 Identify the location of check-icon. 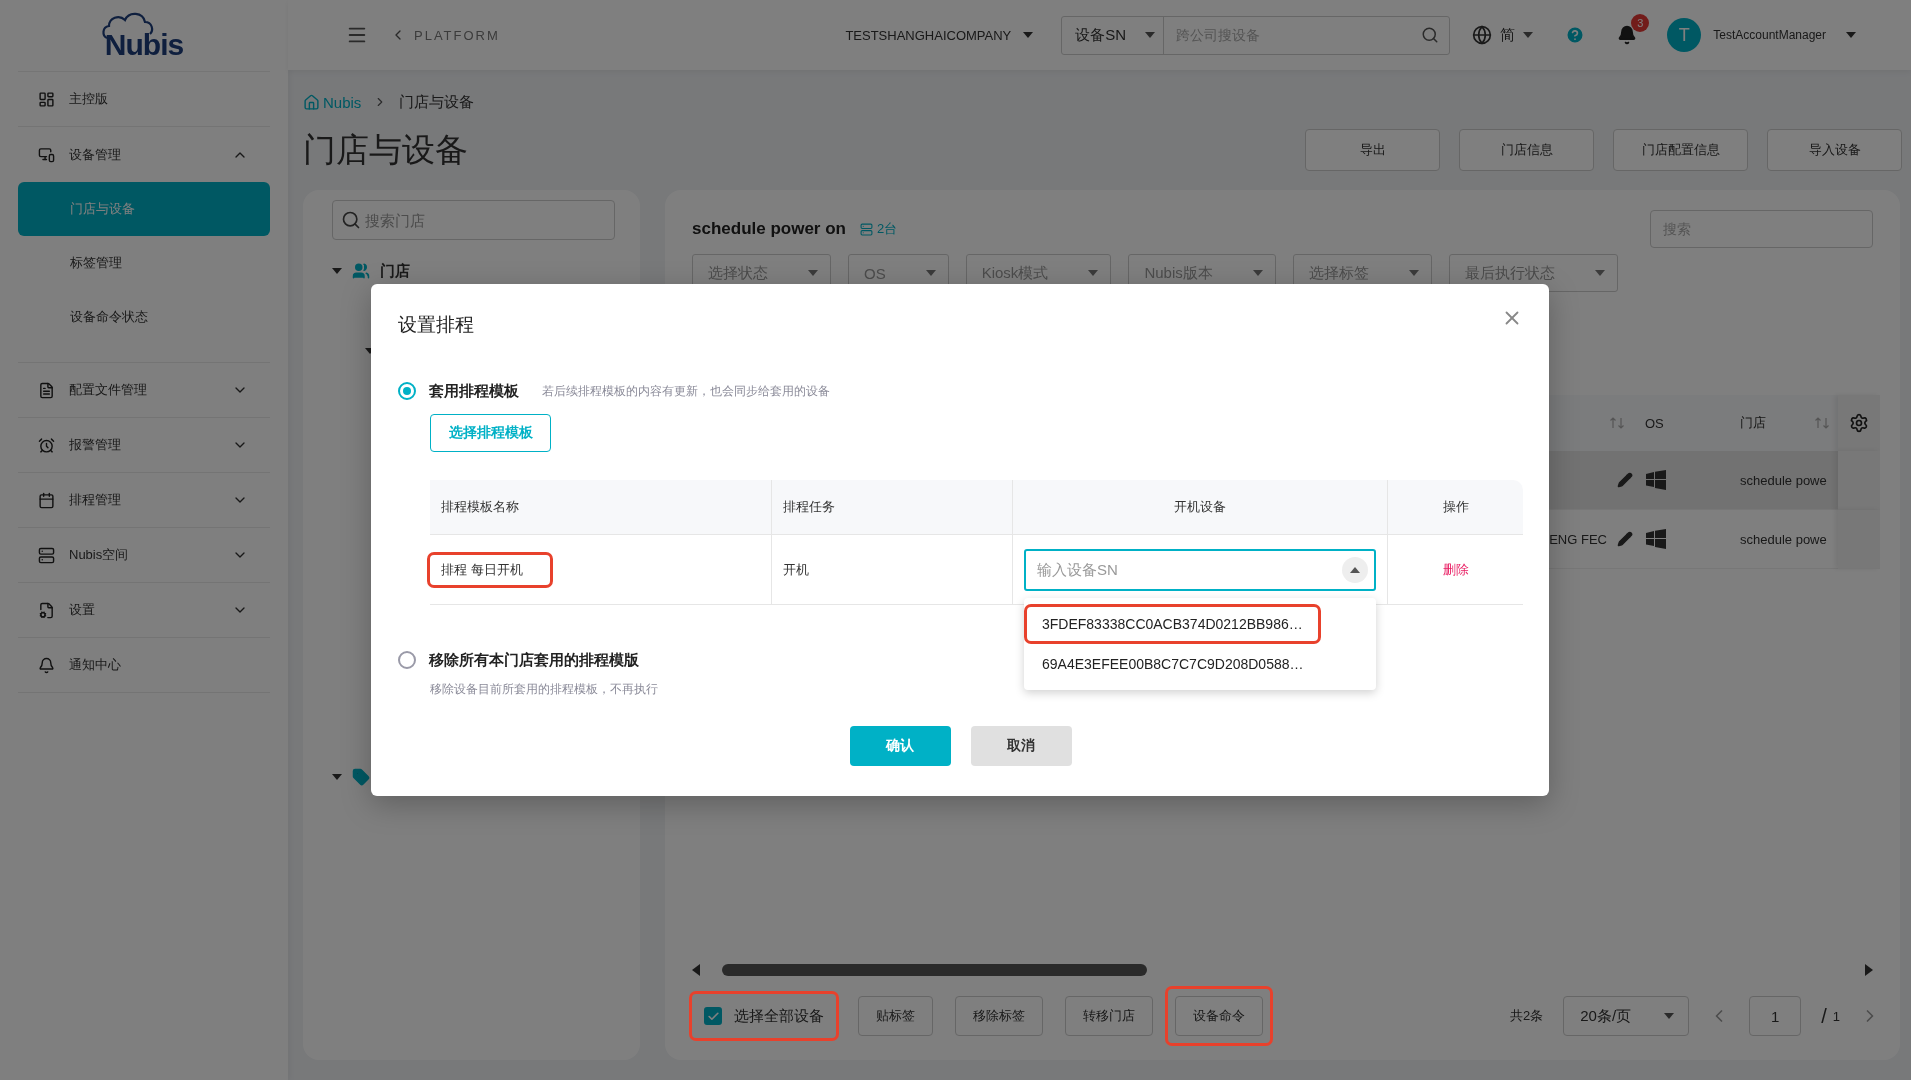
(713, 1016).